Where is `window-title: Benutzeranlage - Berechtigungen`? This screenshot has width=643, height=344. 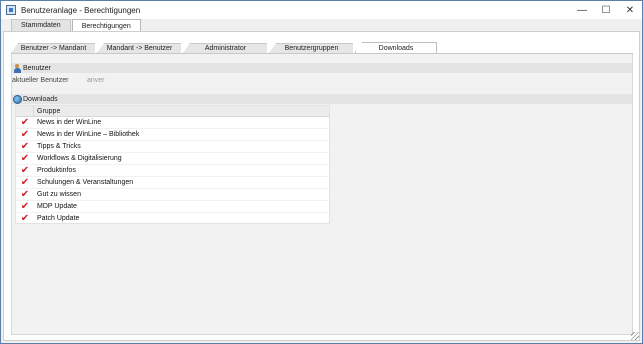 window-title: Benutzeranlage - Berechtigungen is located at coordinates (81, 10).